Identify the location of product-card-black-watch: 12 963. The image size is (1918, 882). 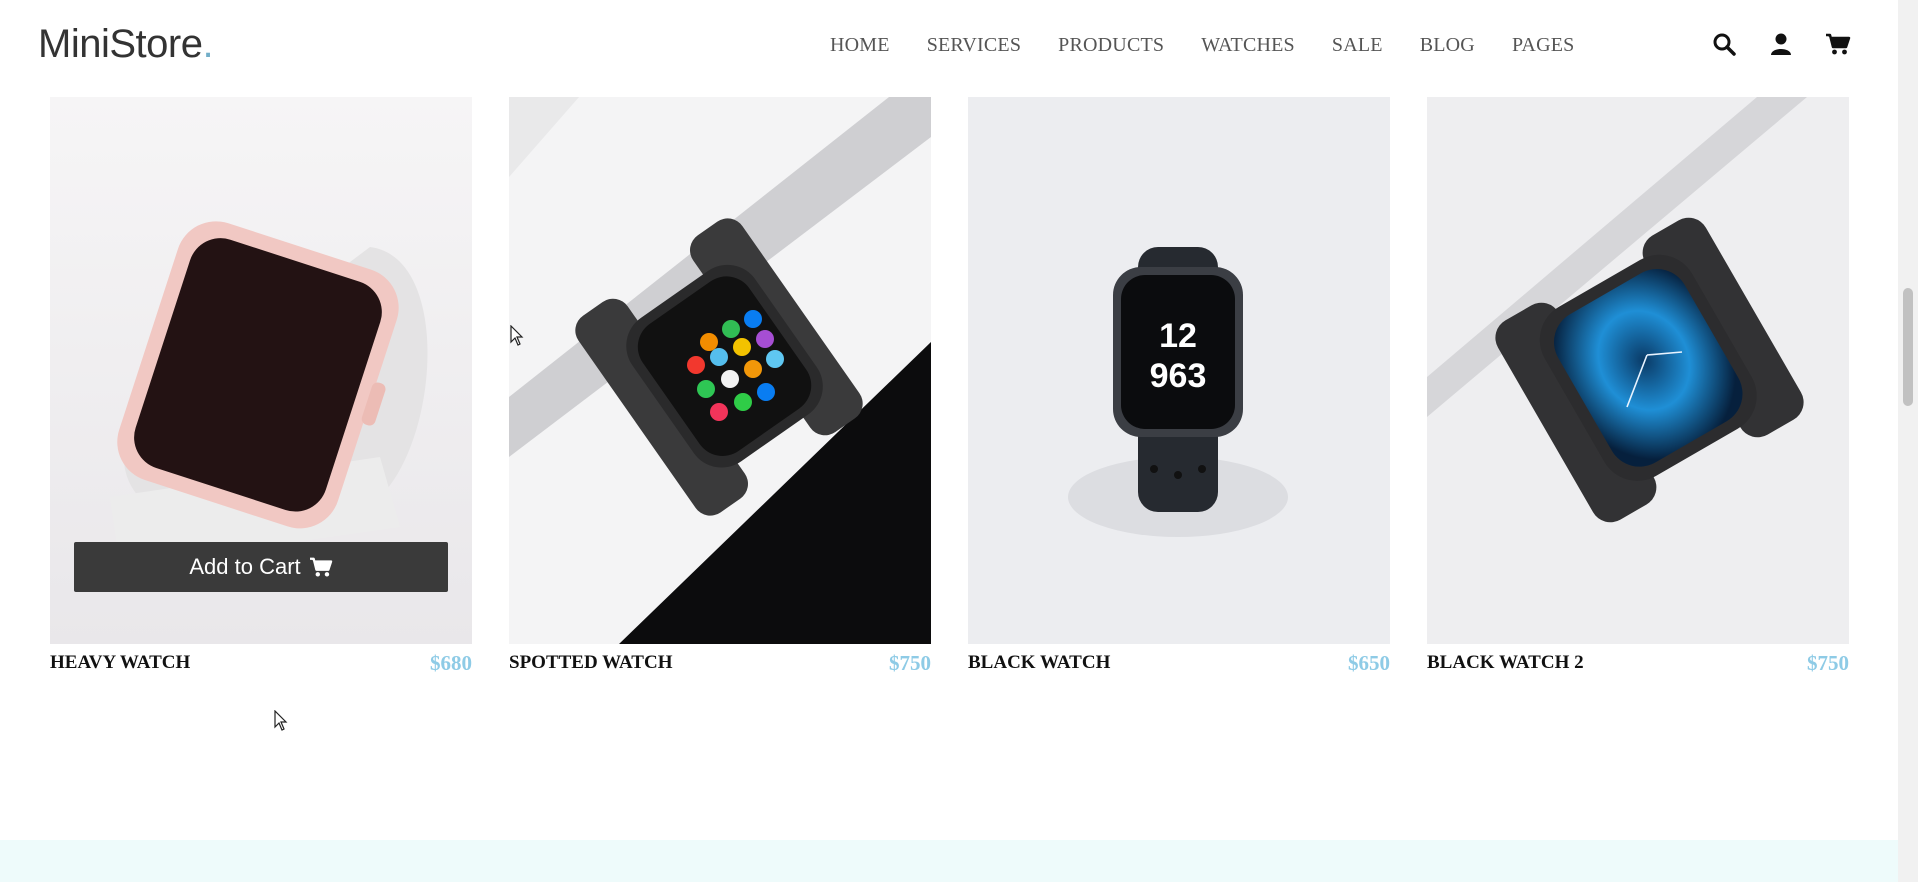
(1179, 370).